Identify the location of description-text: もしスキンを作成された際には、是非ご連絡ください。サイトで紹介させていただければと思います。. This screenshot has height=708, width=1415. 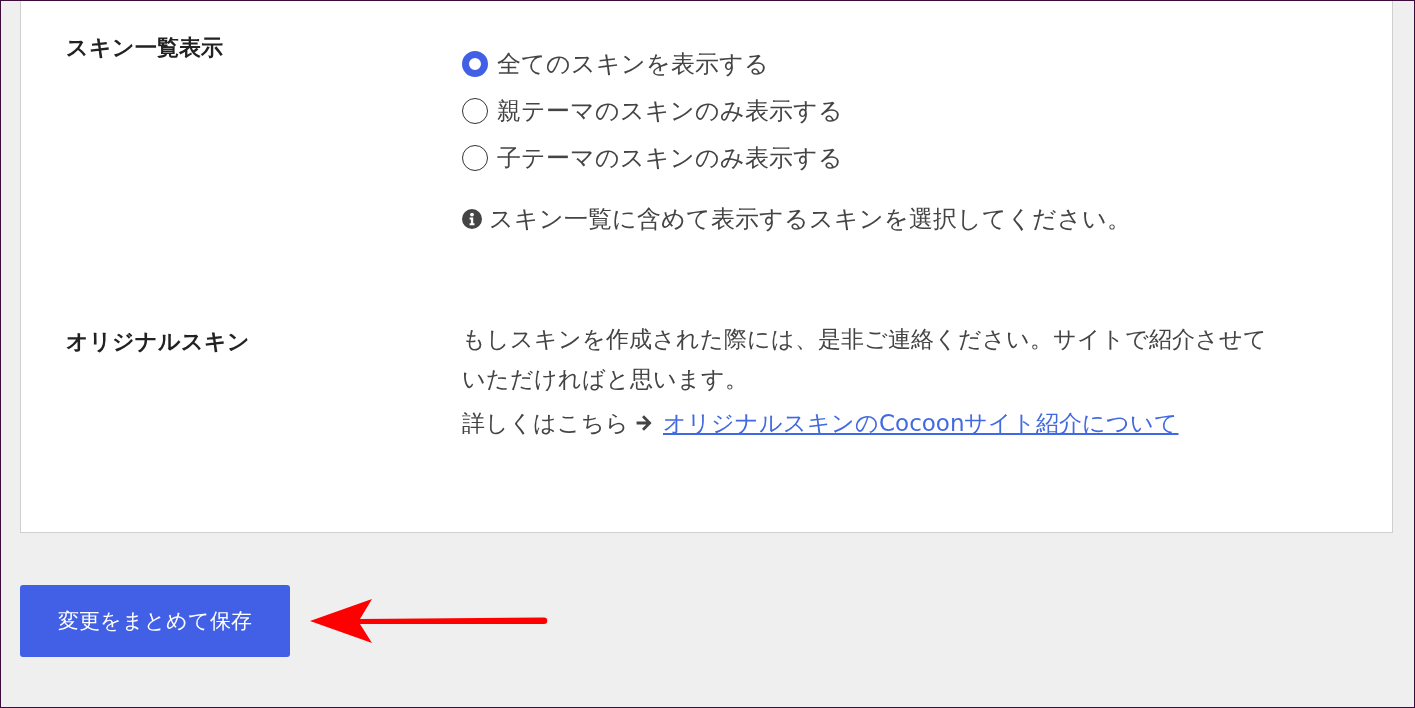
(865, 359).